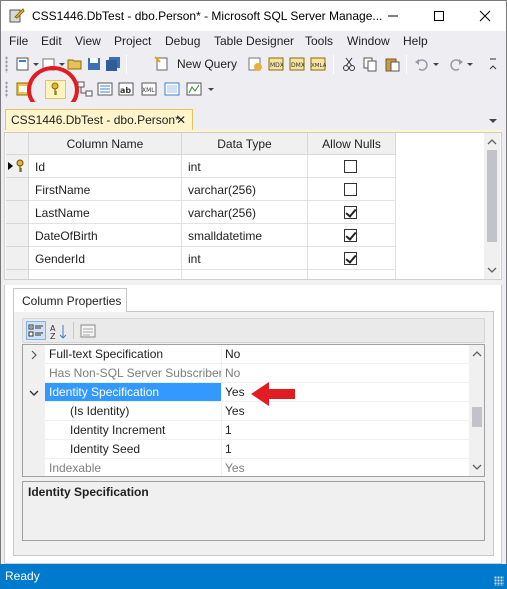  Describe the element at coordinates (246, 392) in the screenshot. I see `property-row-identity-specification: Identity Specification Yes` at that location.